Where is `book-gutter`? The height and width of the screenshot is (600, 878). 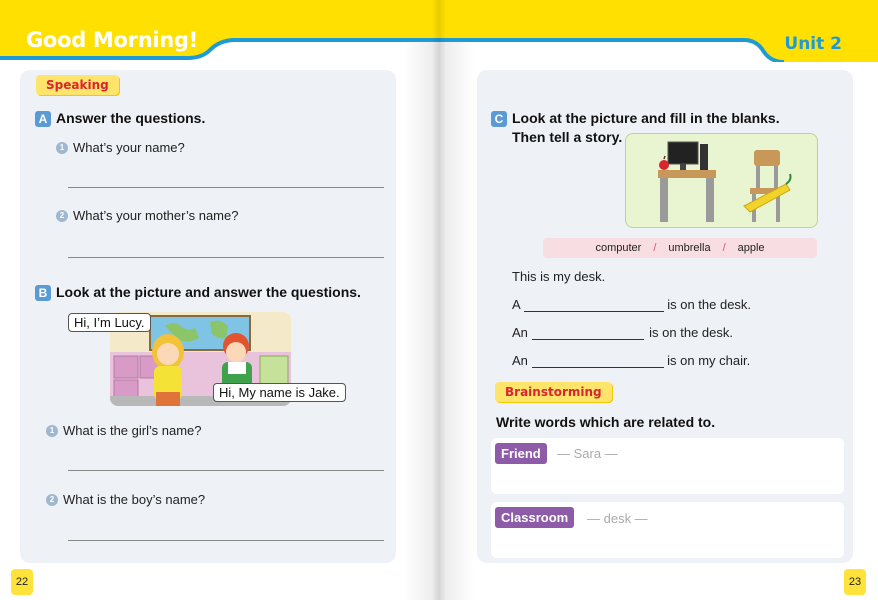 book-gutter is located at coordinates (439, 300).